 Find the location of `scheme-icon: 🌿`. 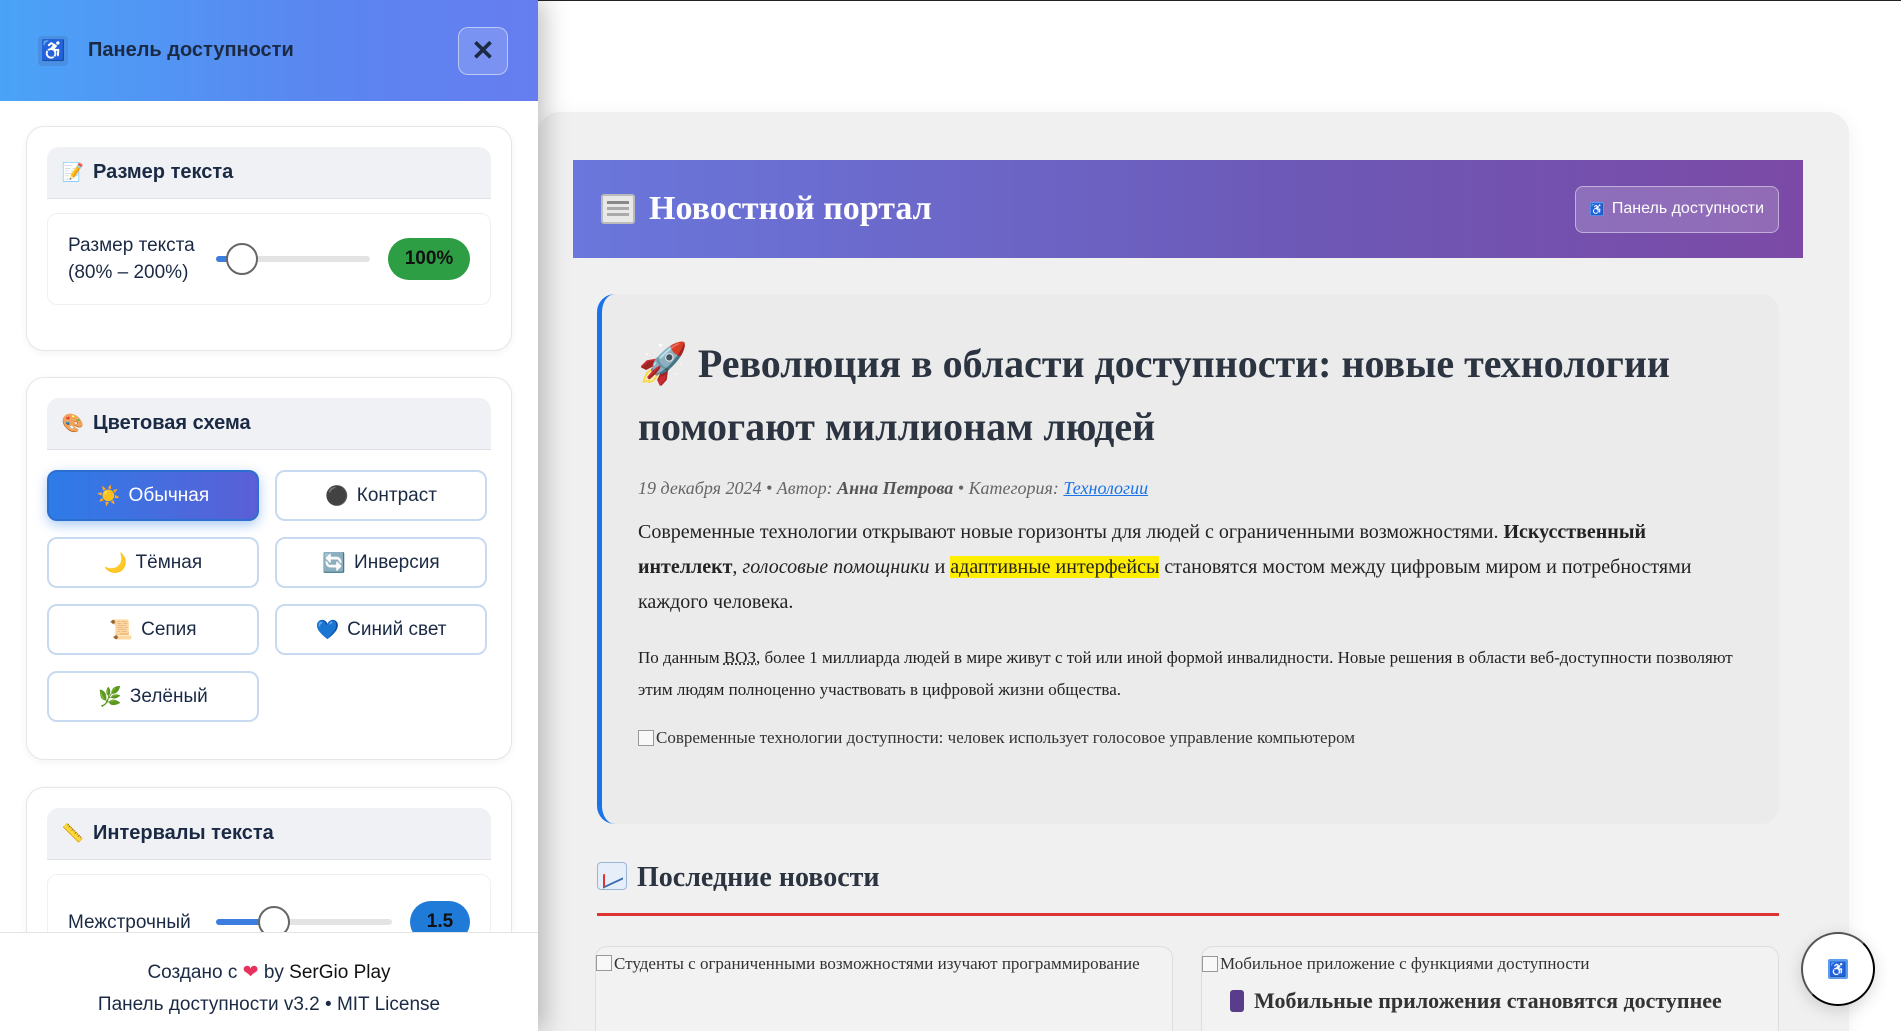

scheme-icon: 🌿 is located at coordinates (110, 697).